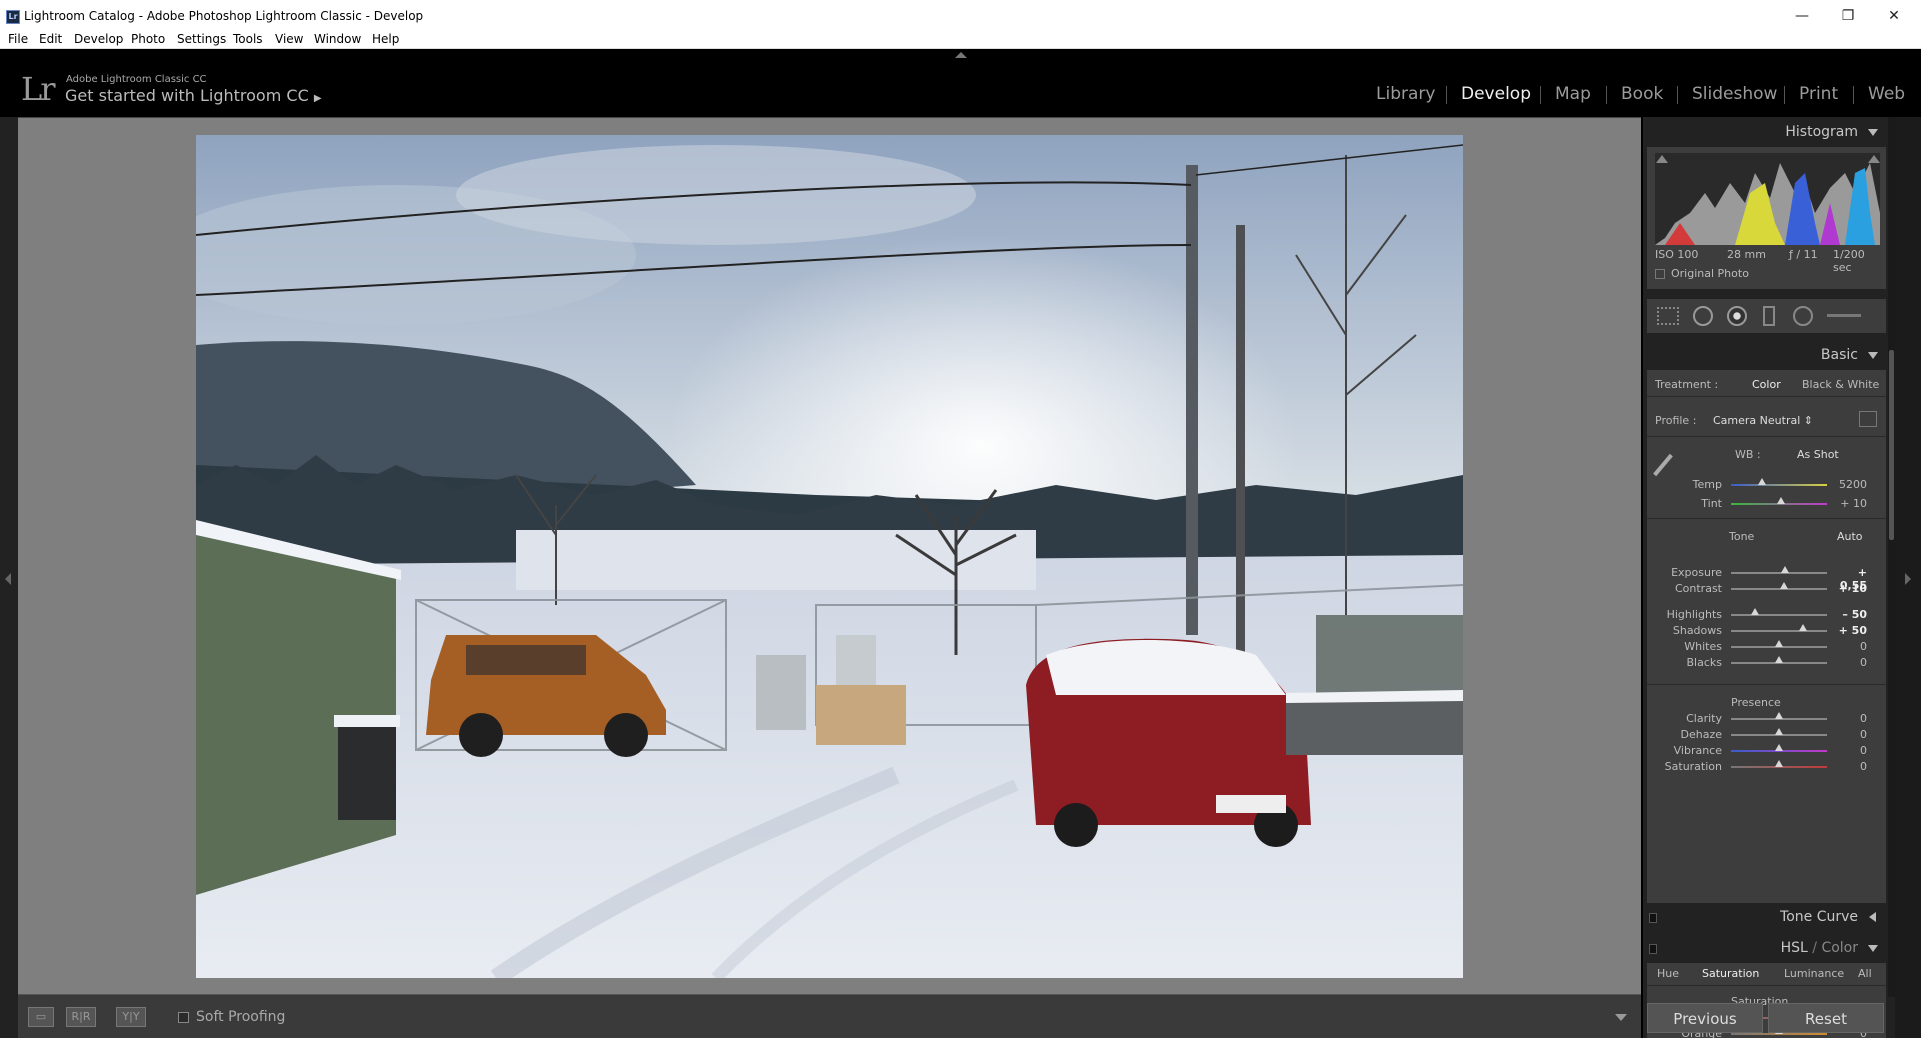 Image resolution: width=1921 pixels, height=1038 pixels. What do you see at coordinates (1764, 917) in the screenshot?
I see `tone-curve-header: Tone Curve` at bounding box center [1764, 917].